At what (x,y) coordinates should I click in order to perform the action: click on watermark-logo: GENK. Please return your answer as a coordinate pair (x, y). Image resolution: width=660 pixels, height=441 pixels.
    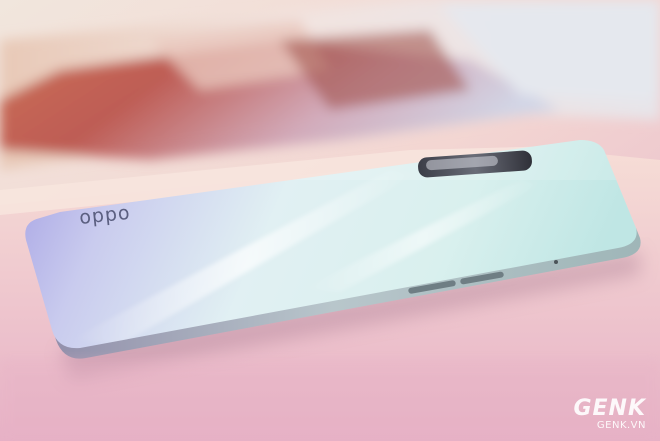
    Looking at the image, I should click on (609, 408).